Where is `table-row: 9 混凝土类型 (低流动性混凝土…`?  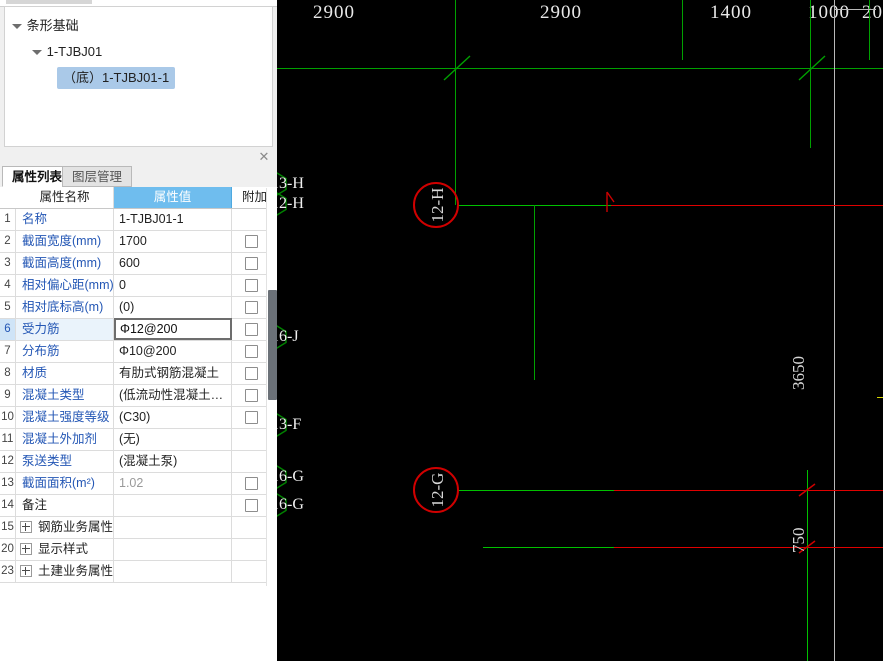
table-row: 9 混凝土类型 (低流动性混凝土… is located at coordinates (138, 396).